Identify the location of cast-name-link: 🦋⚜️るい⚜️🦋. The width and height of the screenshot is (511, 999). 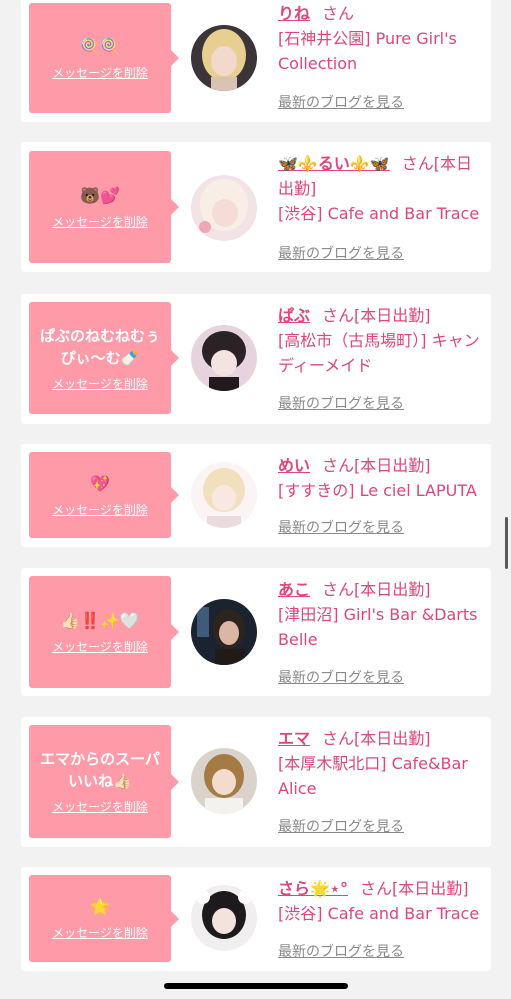
(334, 163).